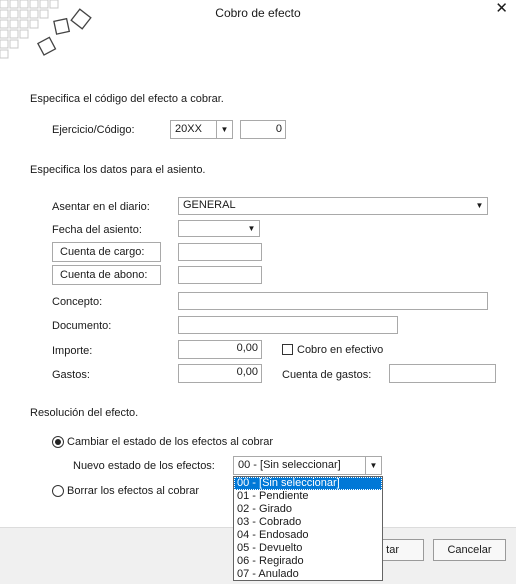 This screenshot has width=516, height=584. What do you see at coordinates (93, 130) in the screenshot?
I see `ejercicio-label: Ejercicio/Código:` at bounding box center [93, 130].